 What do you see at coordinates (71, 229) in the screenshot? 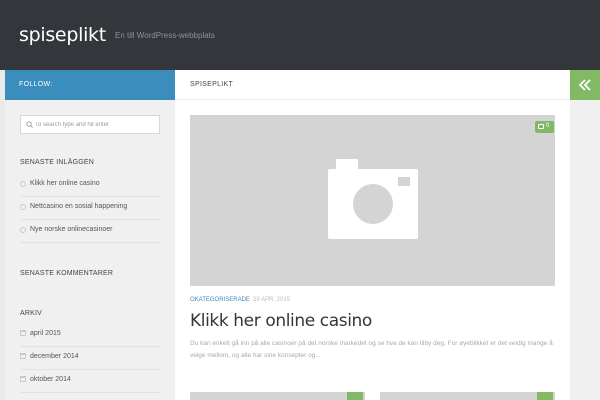
I see `recent-post-link: Nye norske onlinecasinoer` at bounding box center [71, 229].